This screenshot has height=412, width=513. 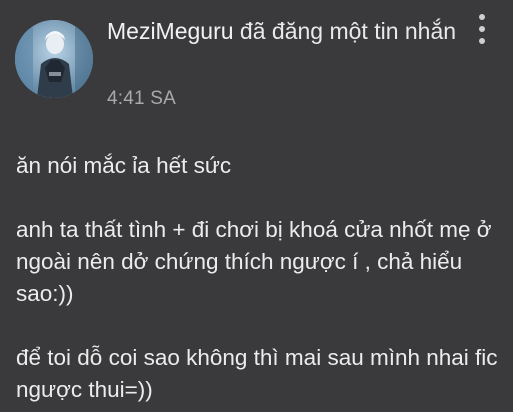 I want to click on avatar-image, so click(x=54, y=59).